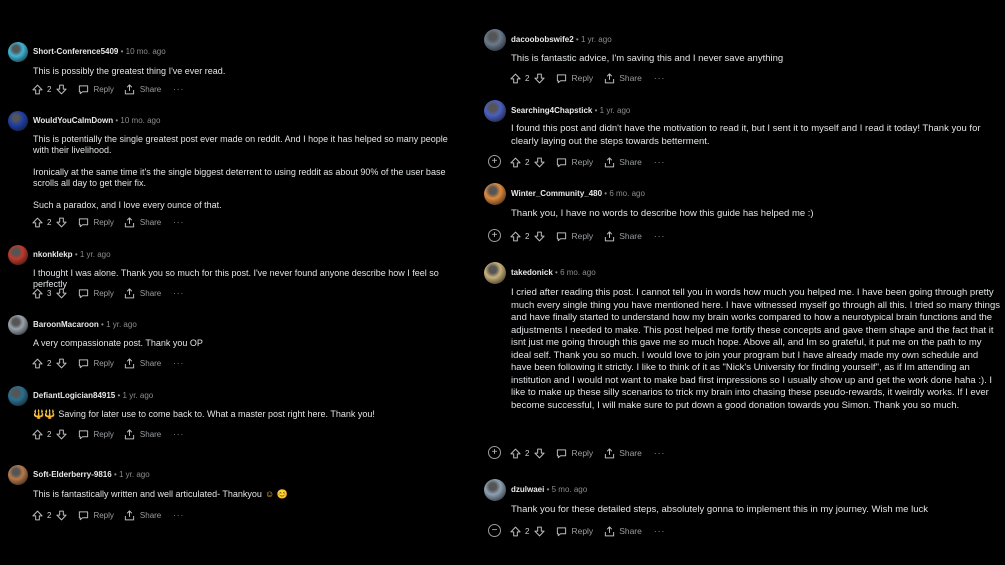 The width and height of the screenshot is (1005, 565). What do you see at coordinates (150, 89) in the screenshot?
I see `share-label: Share` at bounding box center [150, 89].